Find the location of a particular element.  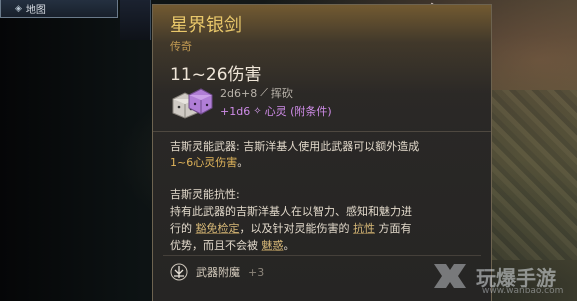

section2-line1: 持有此武器的吉斯洋基人在以智力、感知和魅力进 is located at coordinates (291, 211).